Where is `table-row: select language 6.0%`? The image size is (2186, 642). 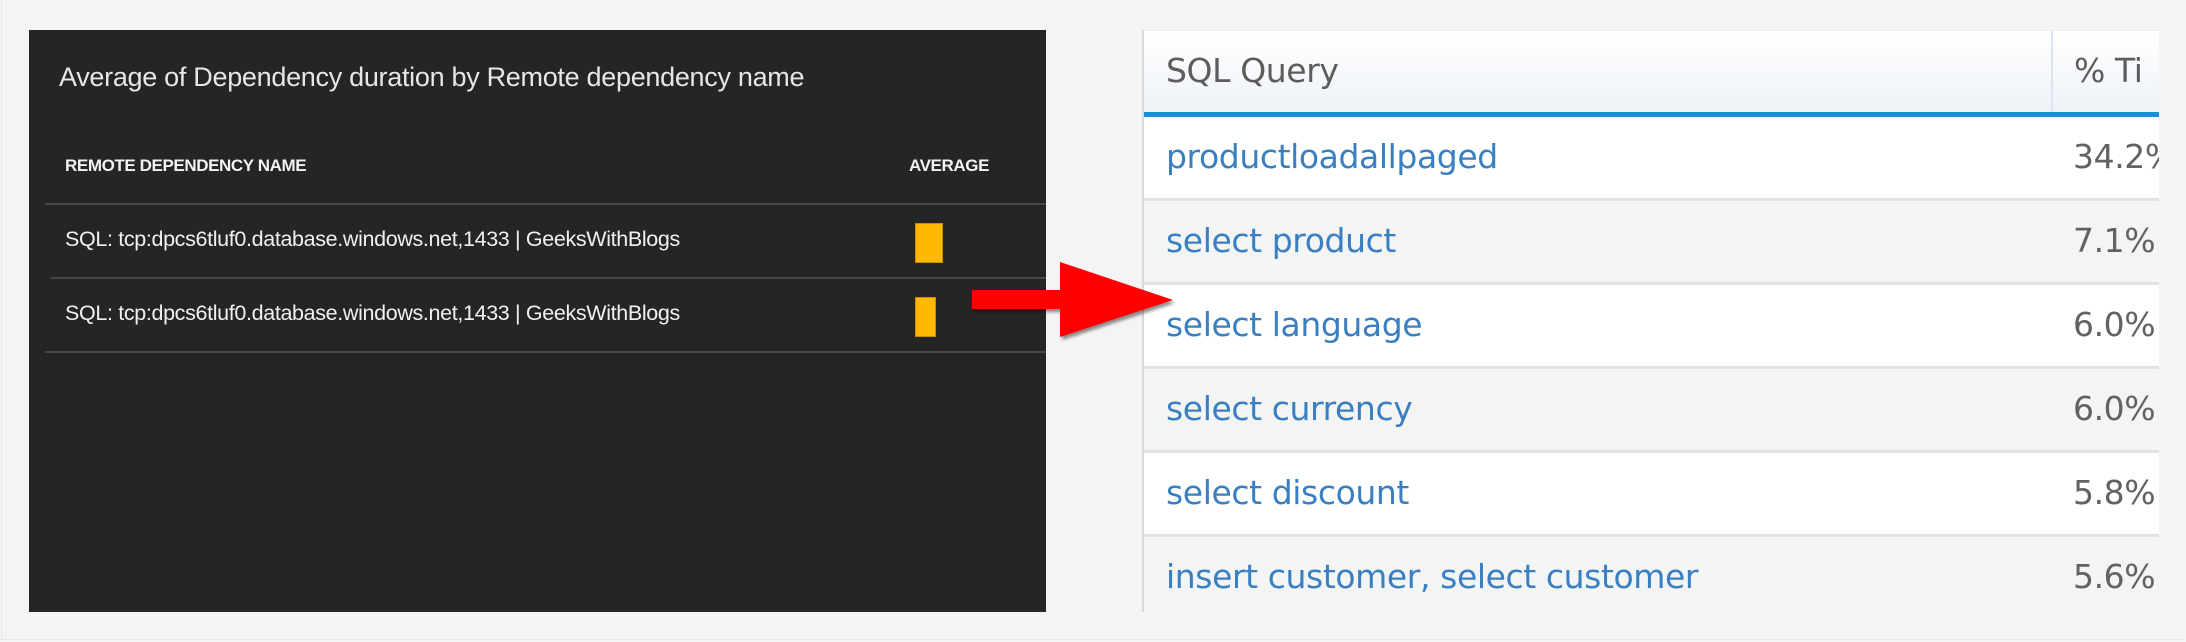 table-row: select language 6.0% is located at coordinates (1651, 327).